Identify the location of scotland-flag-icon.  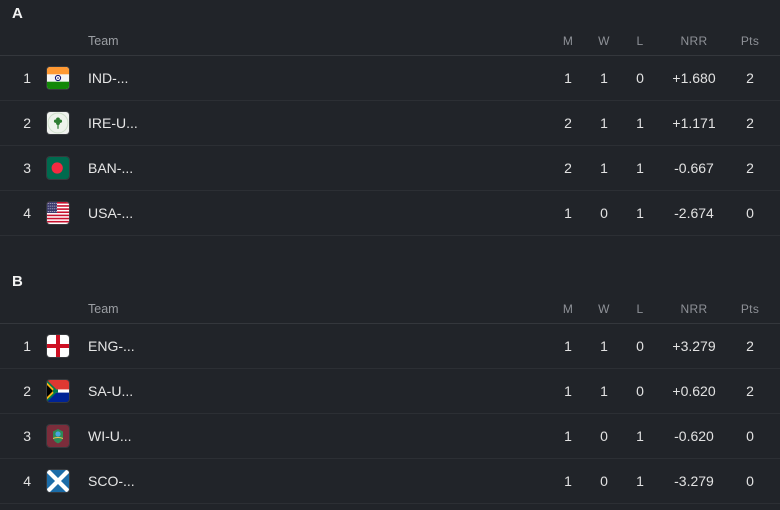
(58, 481).